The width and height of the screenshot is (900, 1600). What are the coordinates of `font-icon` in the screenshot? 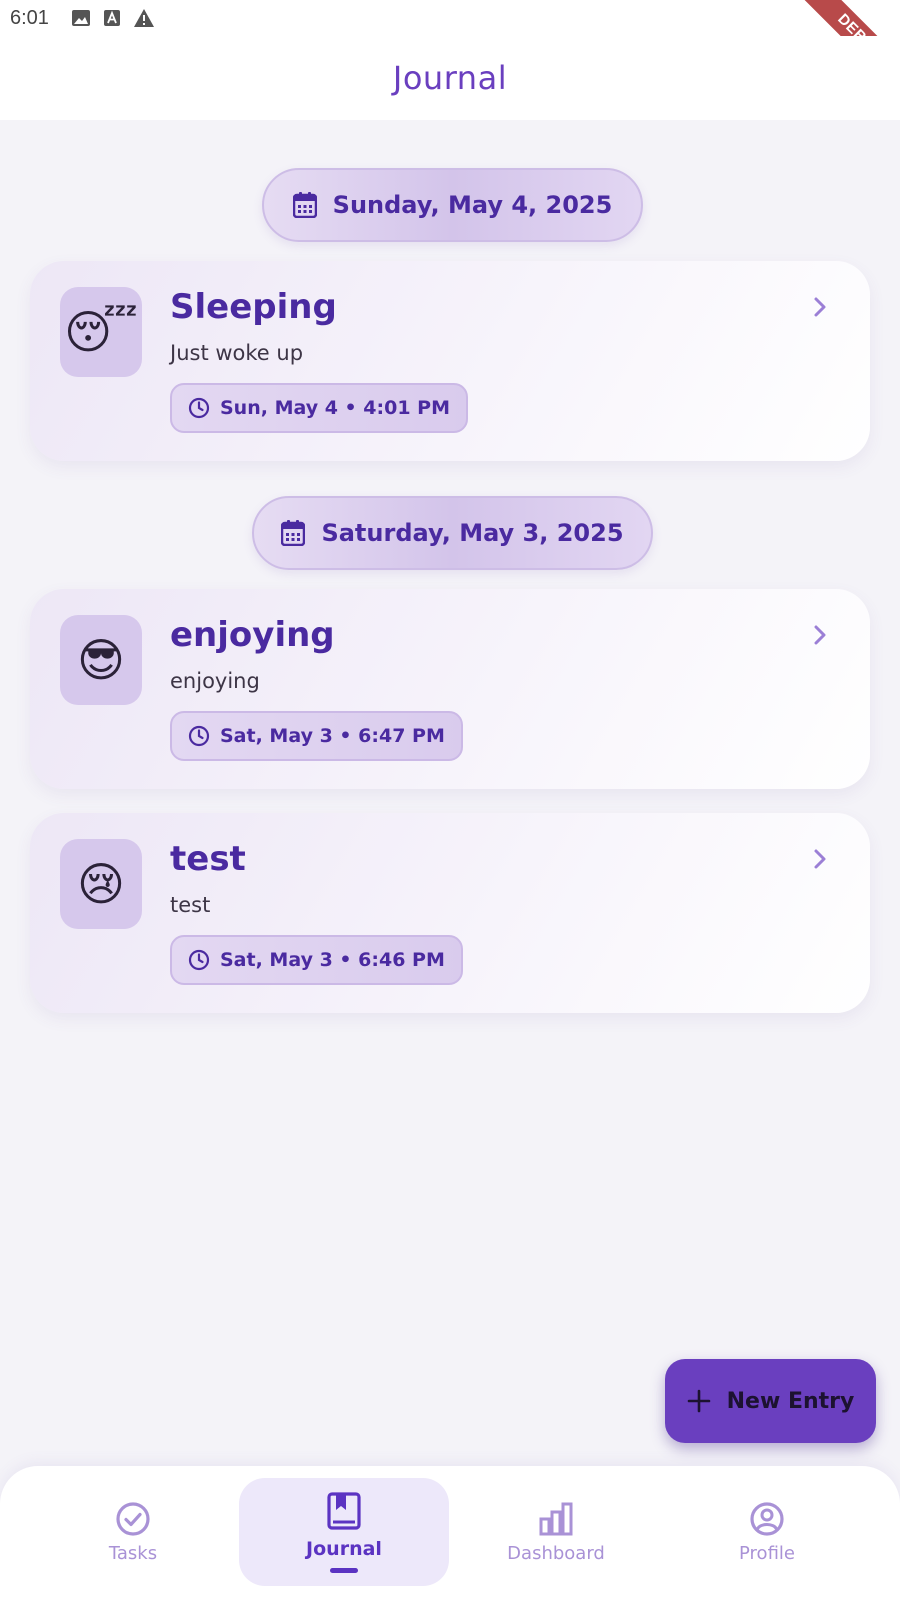 It's located at (111, 18).